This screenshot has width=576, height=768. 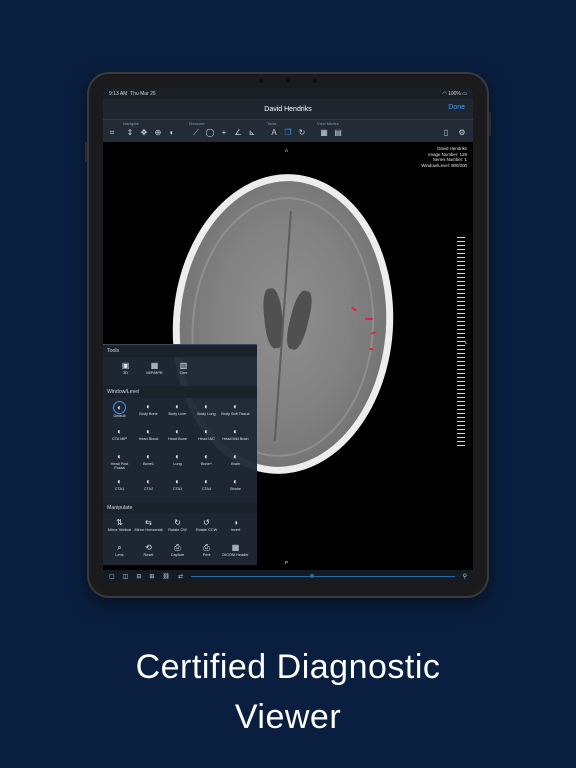 I want to click on window-preset-cta2: ◐ CTA2, so click(x=148, y=487).